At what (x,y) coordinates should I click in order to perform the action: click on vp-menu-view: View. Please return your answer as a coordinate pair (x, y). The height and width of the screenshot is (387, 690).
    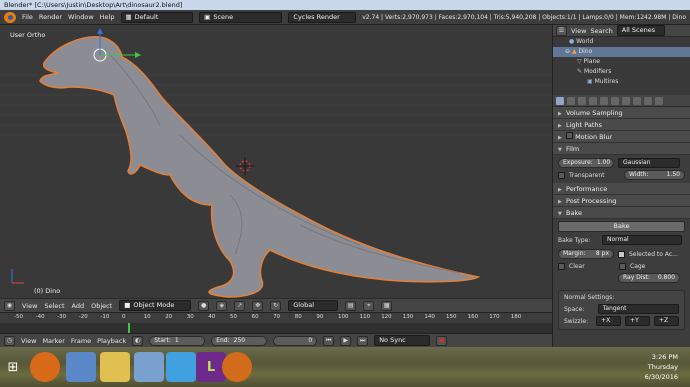
    Looking at the image, I should click on (29, 306).